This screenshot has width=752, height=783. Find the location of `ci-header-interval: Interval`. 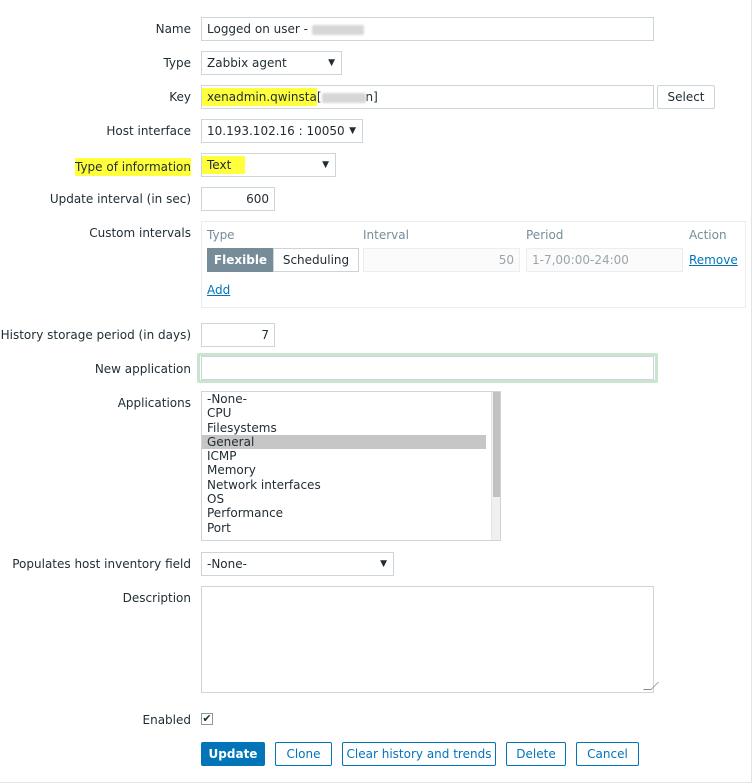

ci-header-interval: Interval is located at coordinates (386, 235).